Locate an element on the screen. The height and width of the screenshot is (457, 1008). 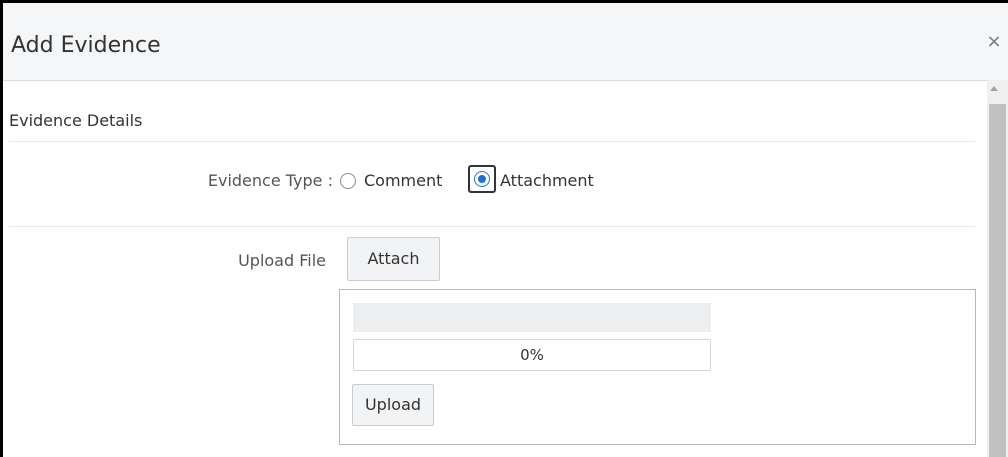
dialog-title: Add Evidence is located at coordinates (86, 45).